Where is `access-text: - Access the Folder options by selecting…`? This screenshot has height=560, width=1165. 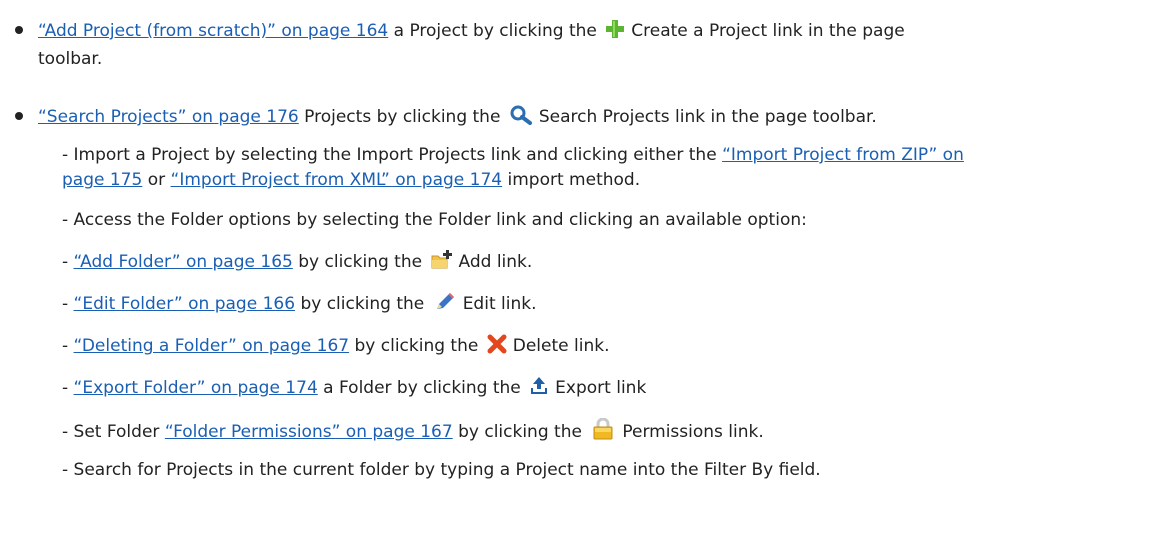
access-text: - Access the Folder options by selecting… is located at coordinates (434, 220).